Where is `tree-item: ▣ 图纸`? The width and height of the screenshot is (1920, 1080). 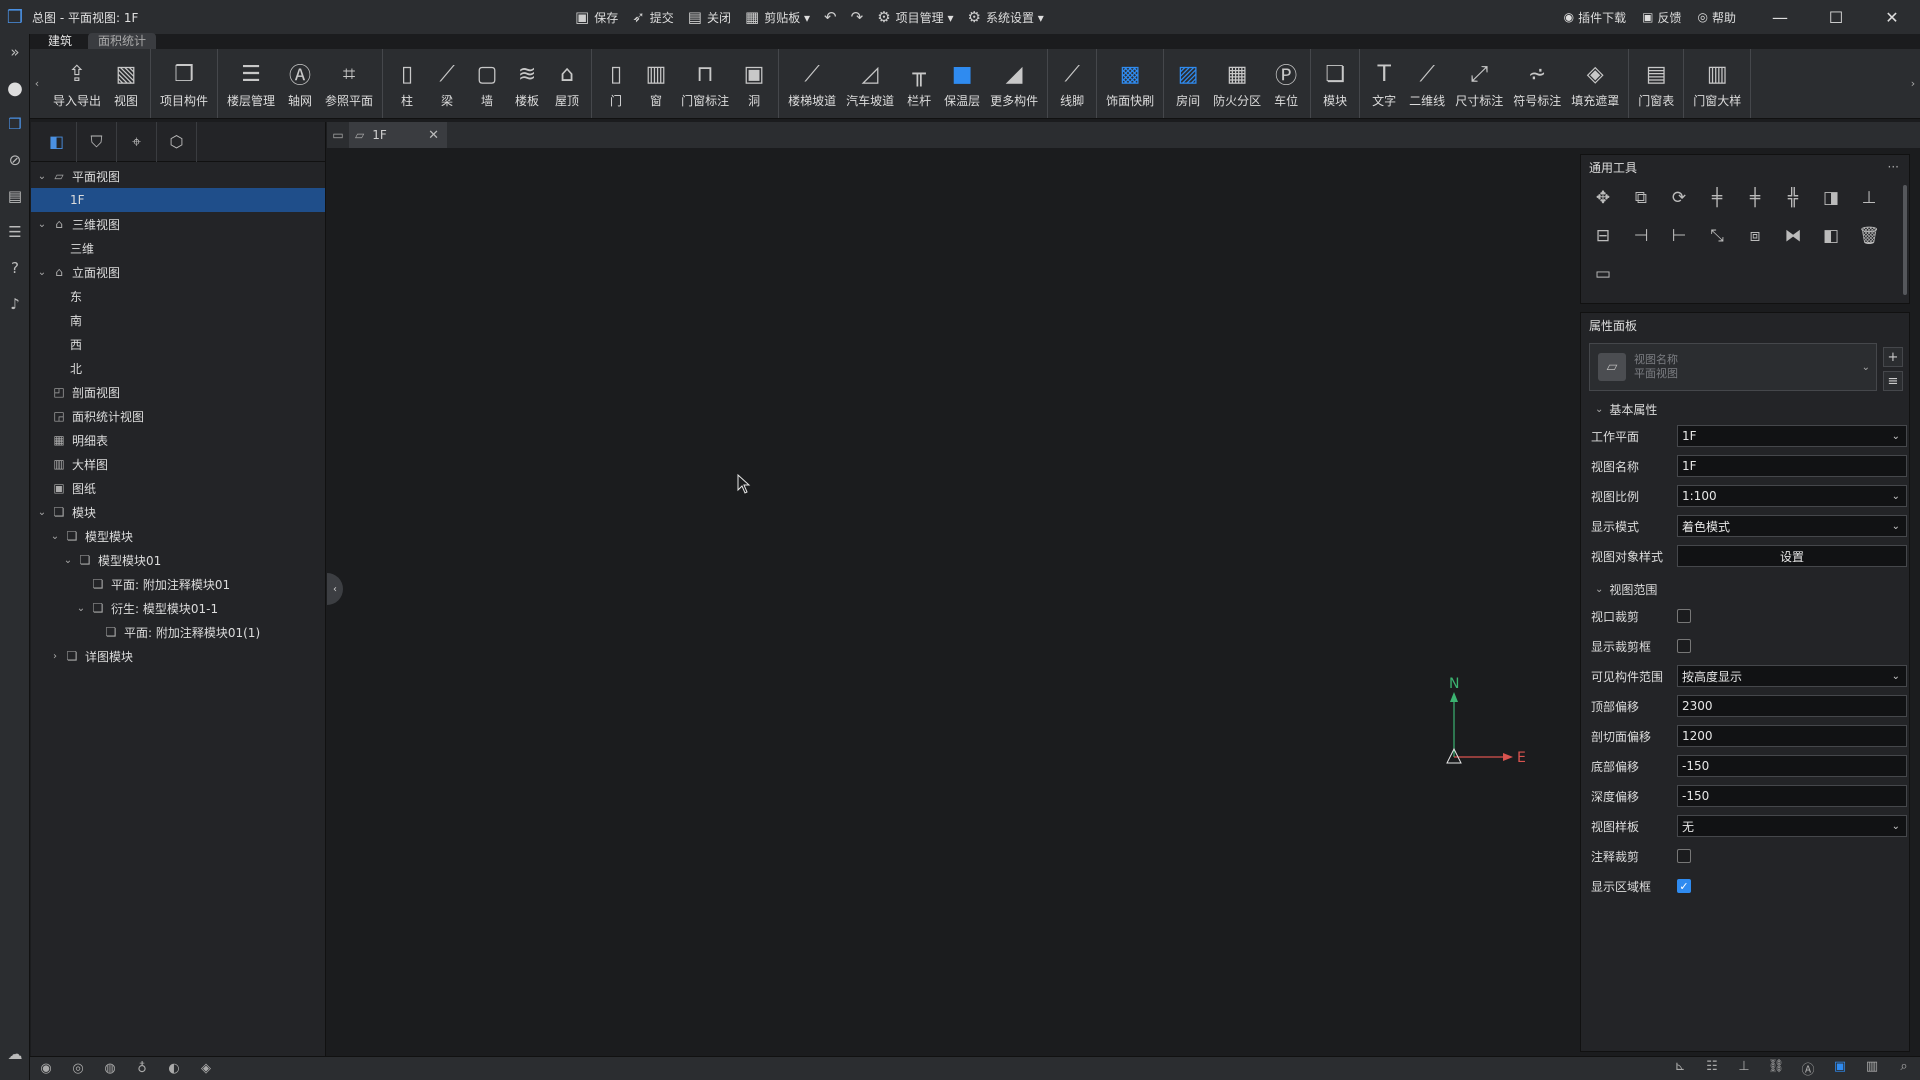 tree-item: ▣ 图纸 is located at coordinates (178, 488).